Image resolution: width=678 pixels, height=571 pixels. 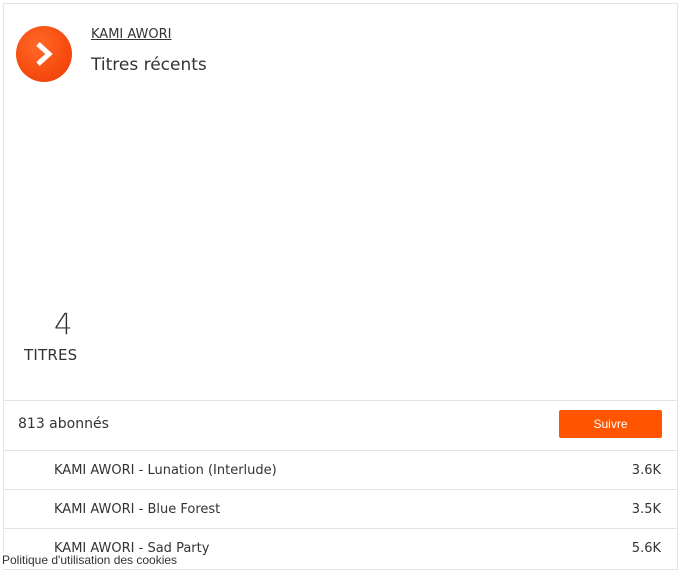 I want to click on track-play-count: 5.6K, so click(x=646, y=548).